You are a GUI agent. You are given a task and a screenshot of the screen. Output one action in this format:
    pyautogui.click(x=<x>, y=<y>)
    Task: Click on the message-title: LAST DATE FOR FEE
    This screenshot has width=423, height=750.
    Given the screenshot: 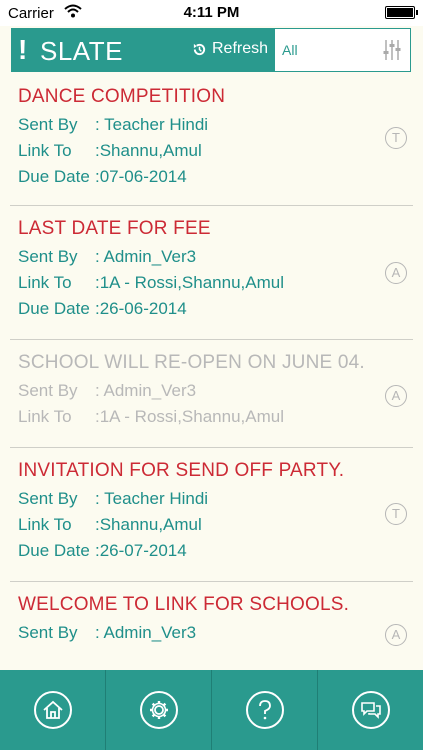 What is the action you would take?
    pyautogui.click(x=114, y=228)
    